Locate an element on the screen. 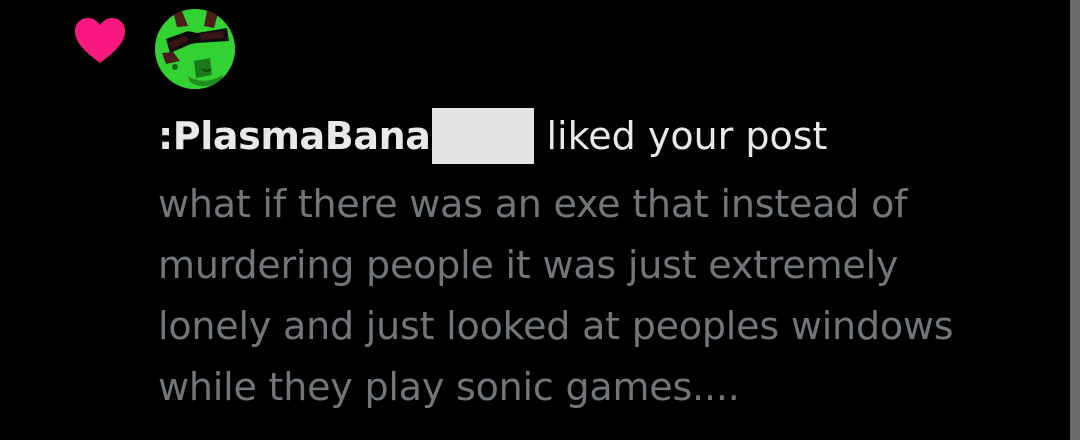  notification-headline: :PlasmaBana liked your post is located at coordinates (492, 136).